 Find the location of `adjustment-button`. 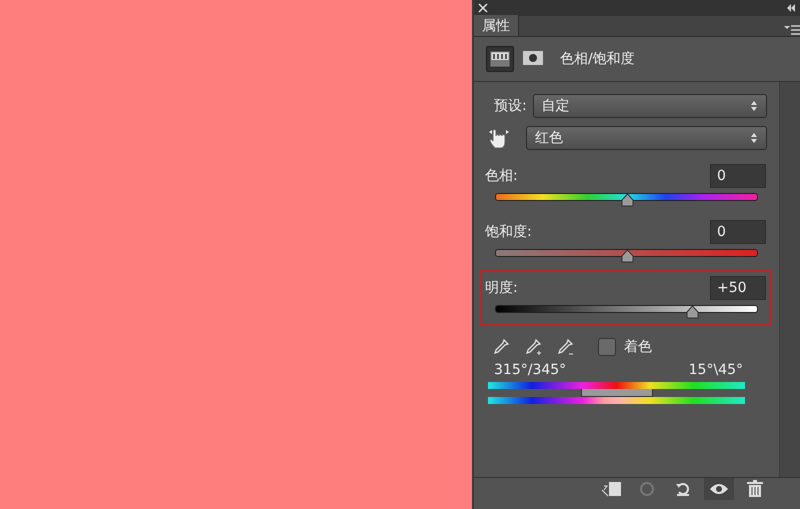

adjustment-button is located at coordinates (500, 59).